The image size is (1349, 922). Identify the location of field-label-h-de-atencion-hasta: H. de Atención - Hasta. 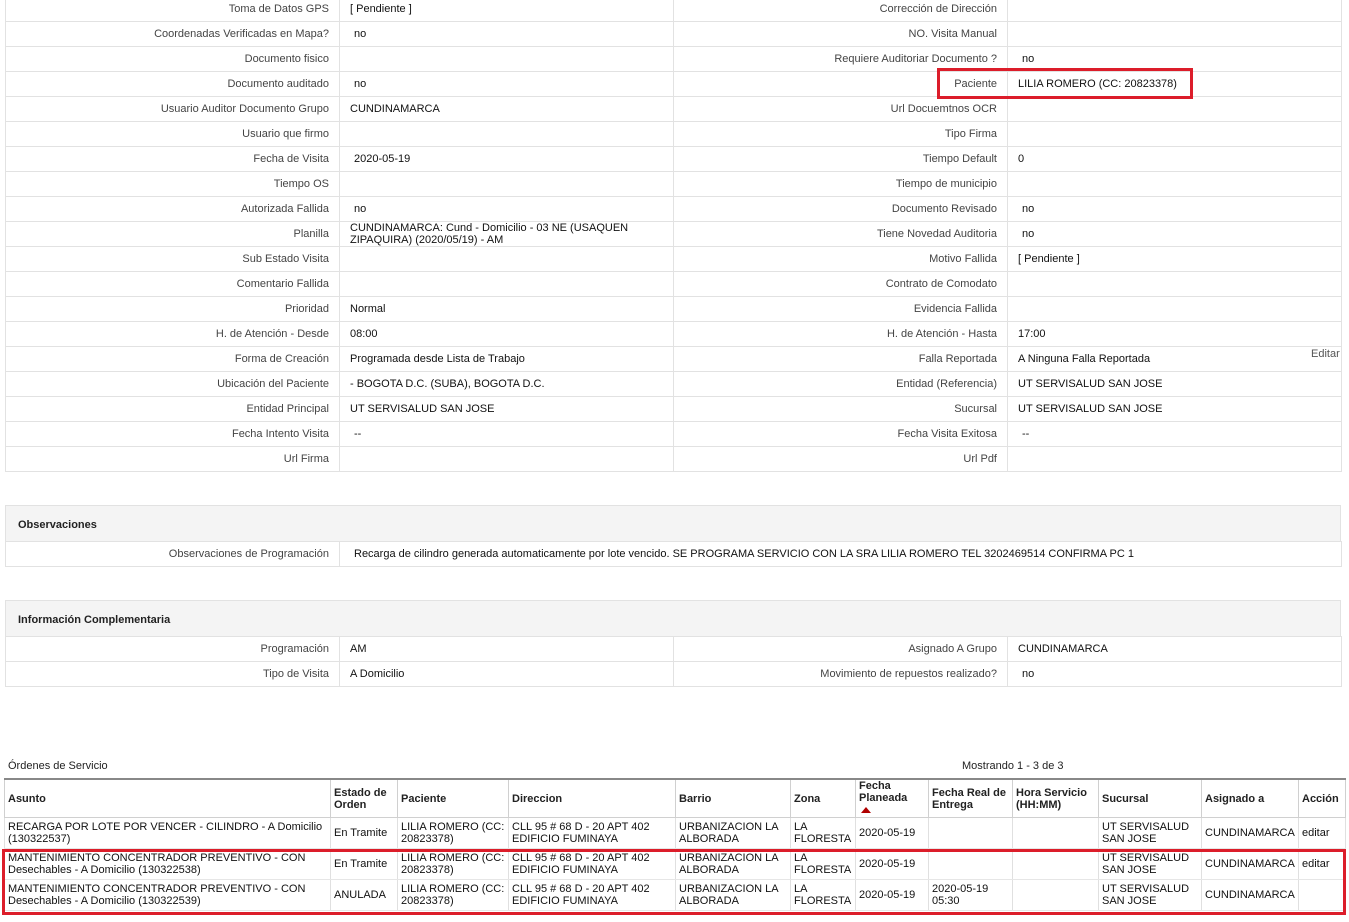
(840, 334).